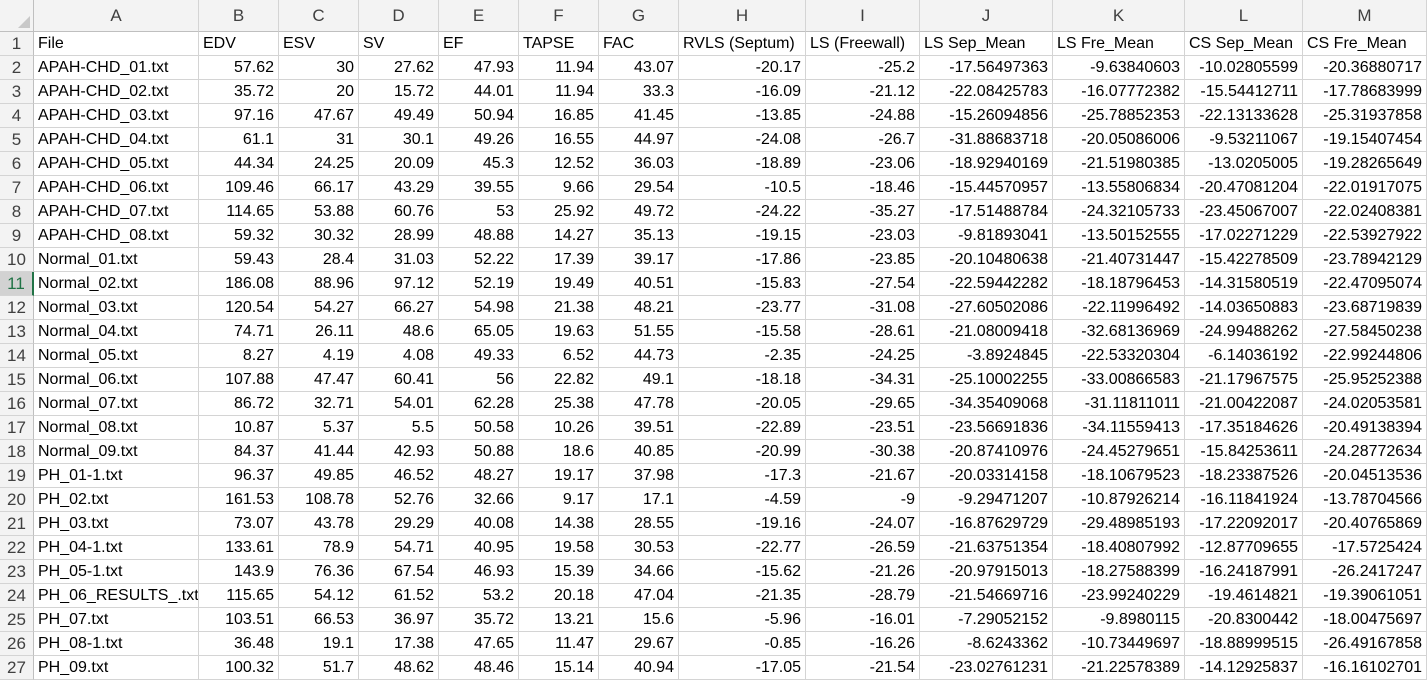 The width and height of the screenshot is (1427, 683). What do you see at coordinates (479, 140) in the screenshot?
I see `cell-e5: 49.26` at bounding box center [479, 140].